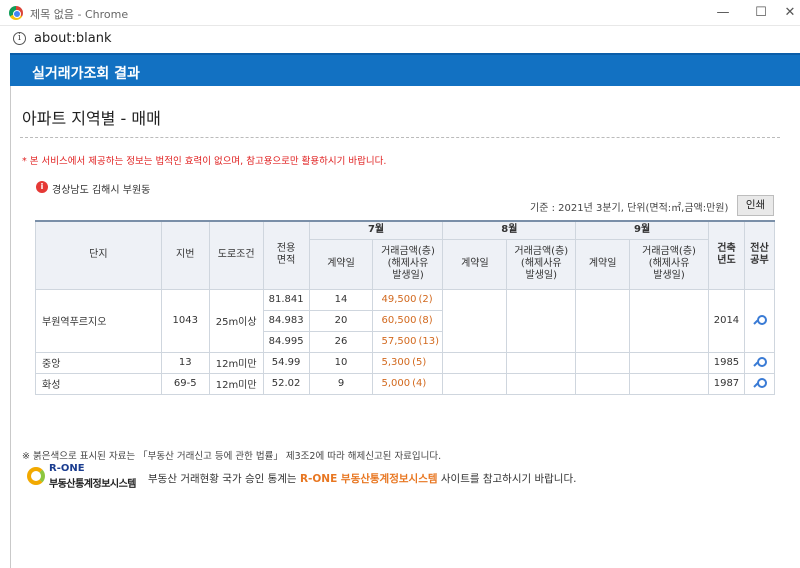 The image size is (800, 568). What do you see at coordinates (425, 299) in the screenshot?
I see `floor-value: (2)` at bounding box center [425, 299].